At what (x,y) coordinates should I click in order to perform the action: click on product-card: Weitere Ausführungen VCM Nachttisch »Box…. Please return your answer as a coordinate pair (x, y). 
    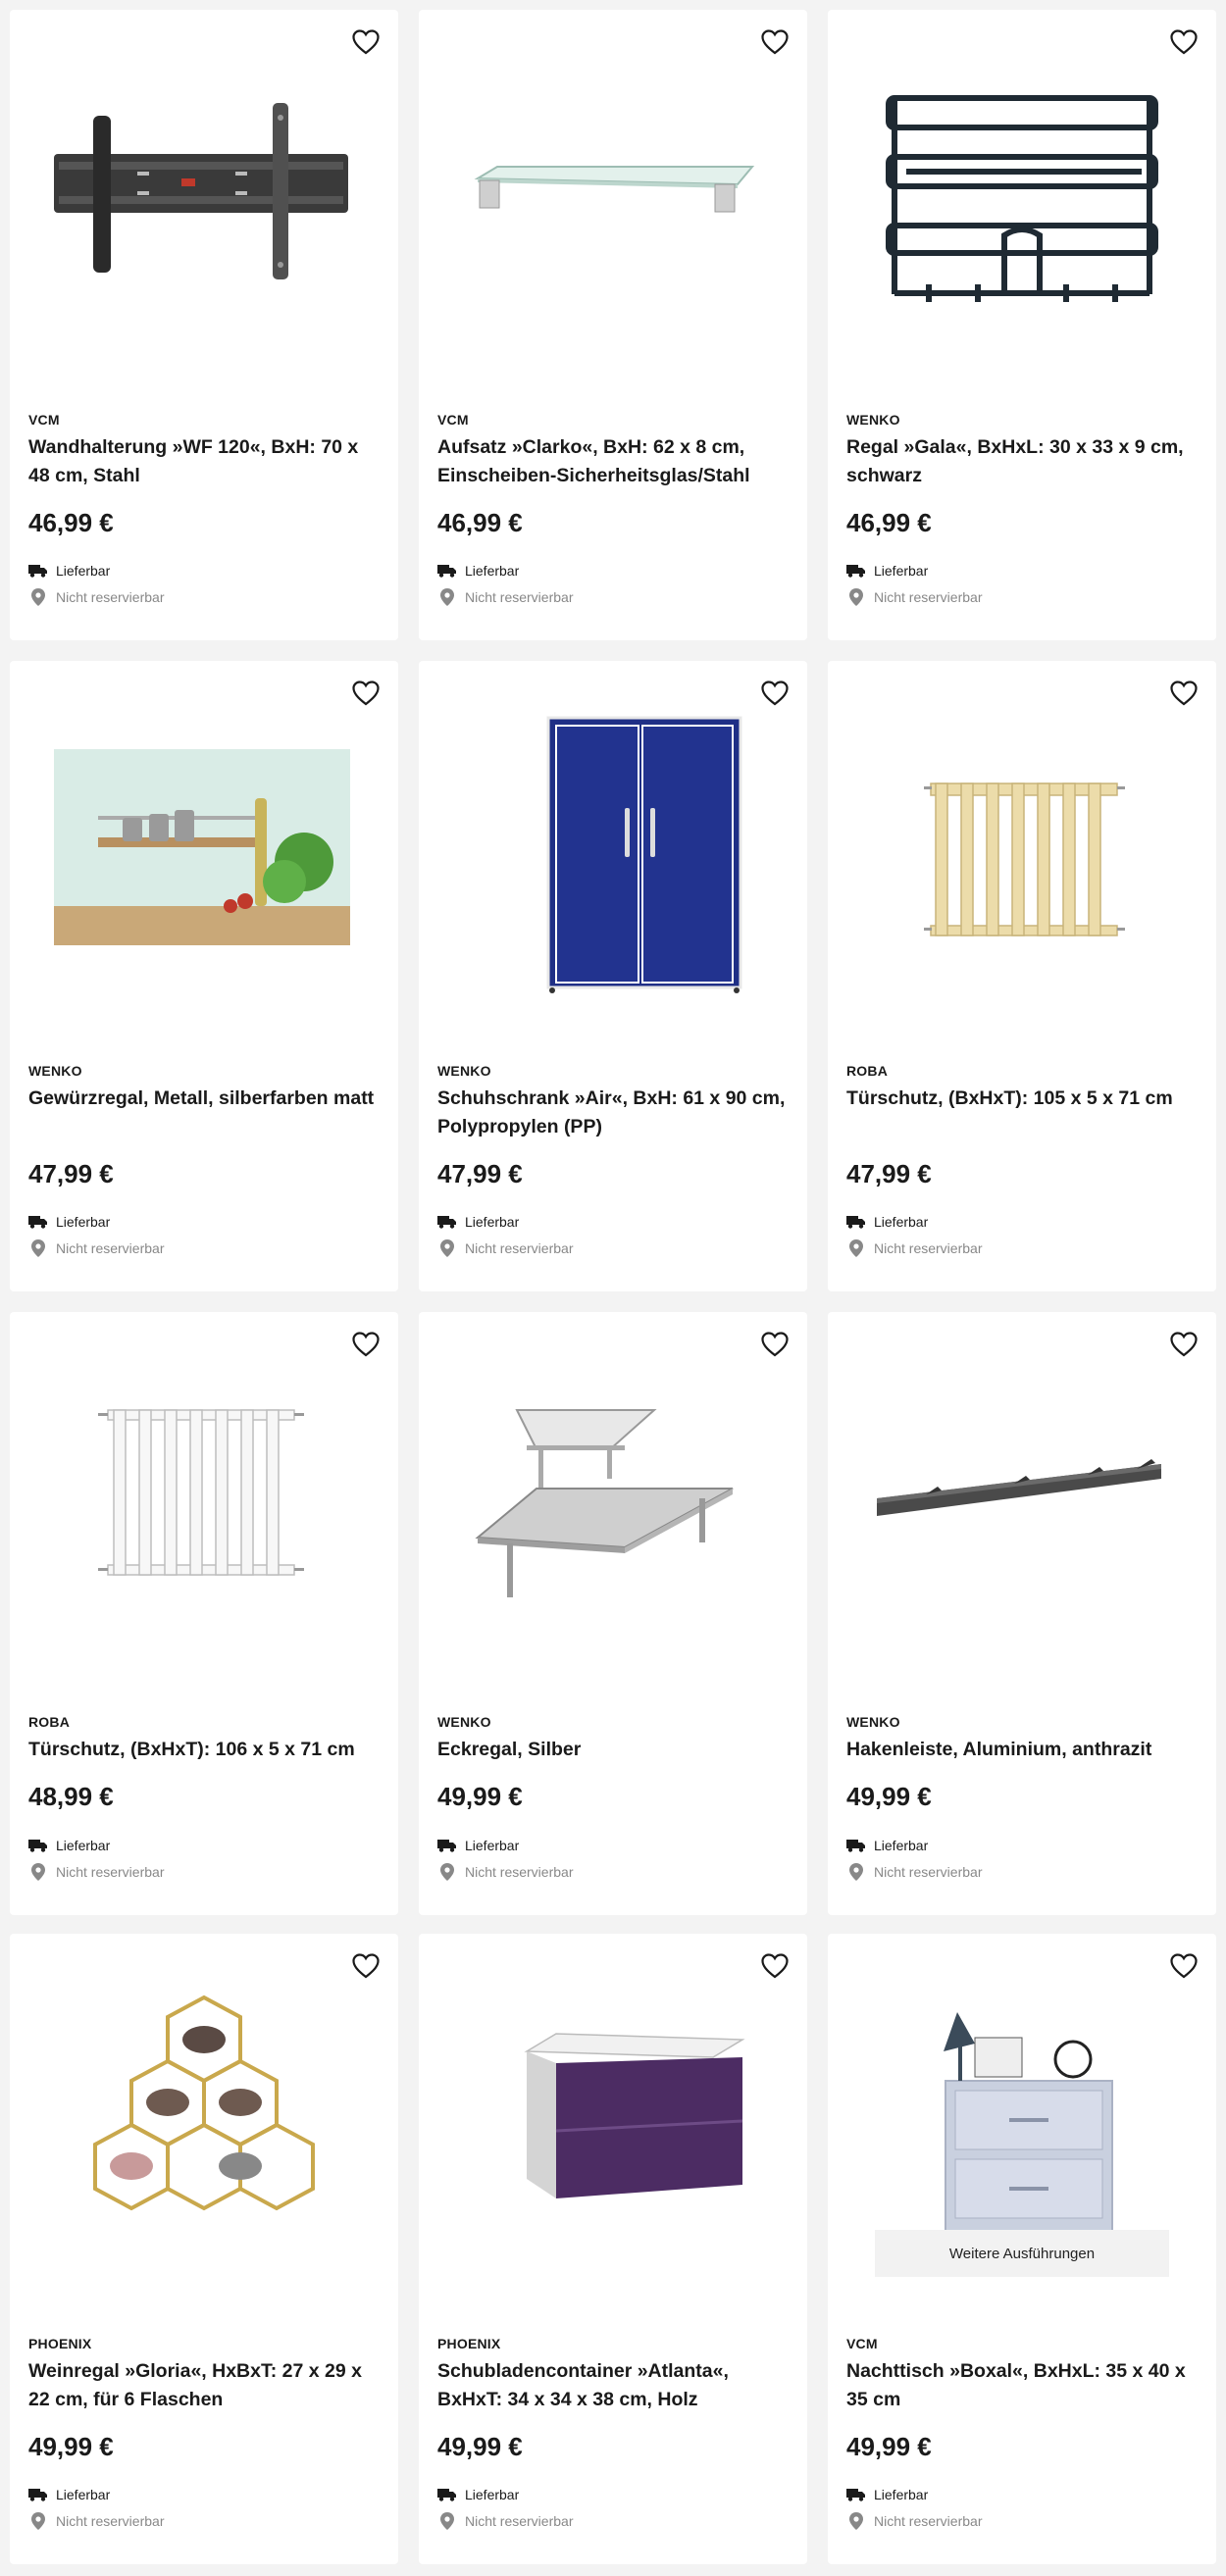
    Looking at the image, I should click on (1022, 2249).